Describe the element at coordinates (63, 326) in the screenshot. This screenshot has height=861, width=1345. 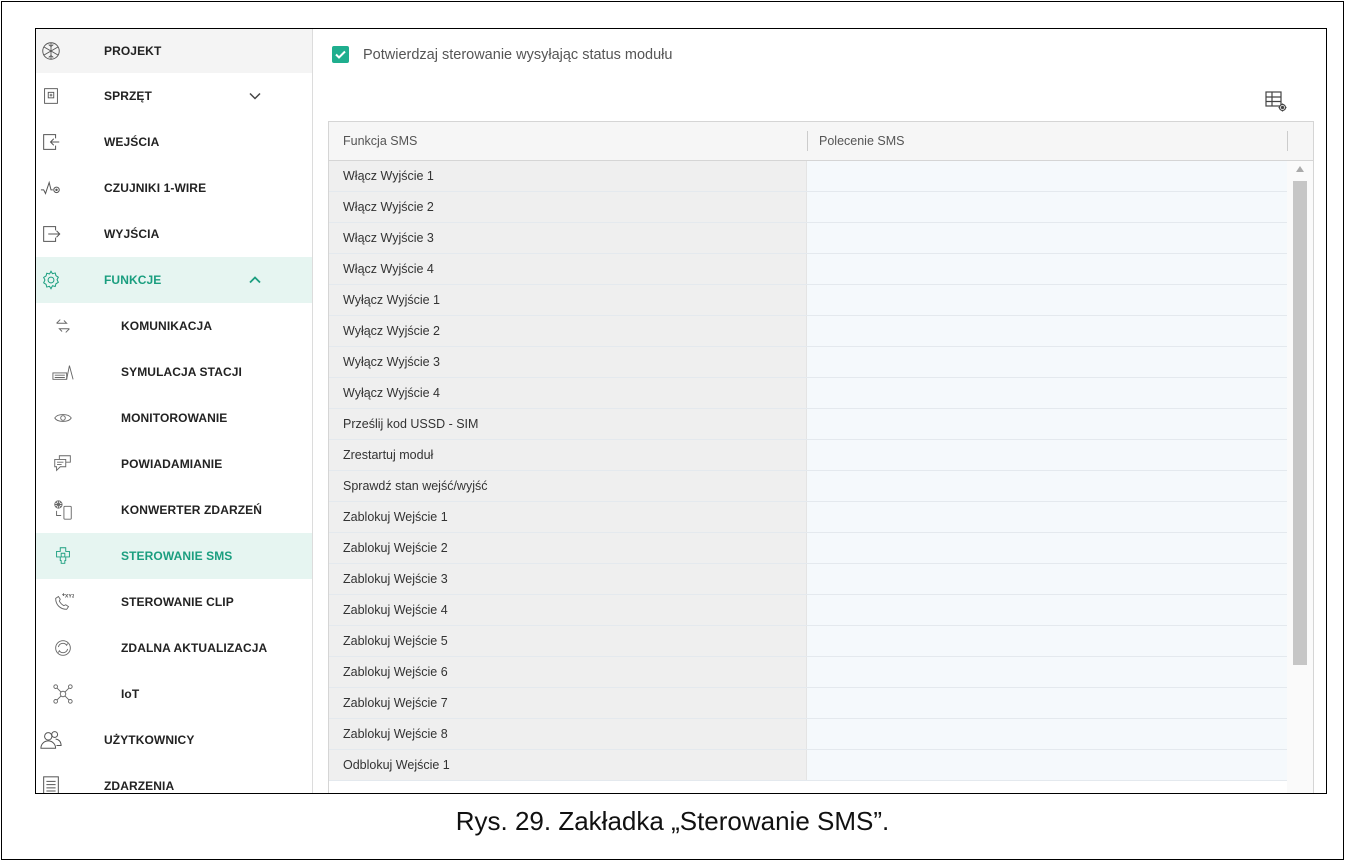
I see `exchange-arrows-icon` at that location.